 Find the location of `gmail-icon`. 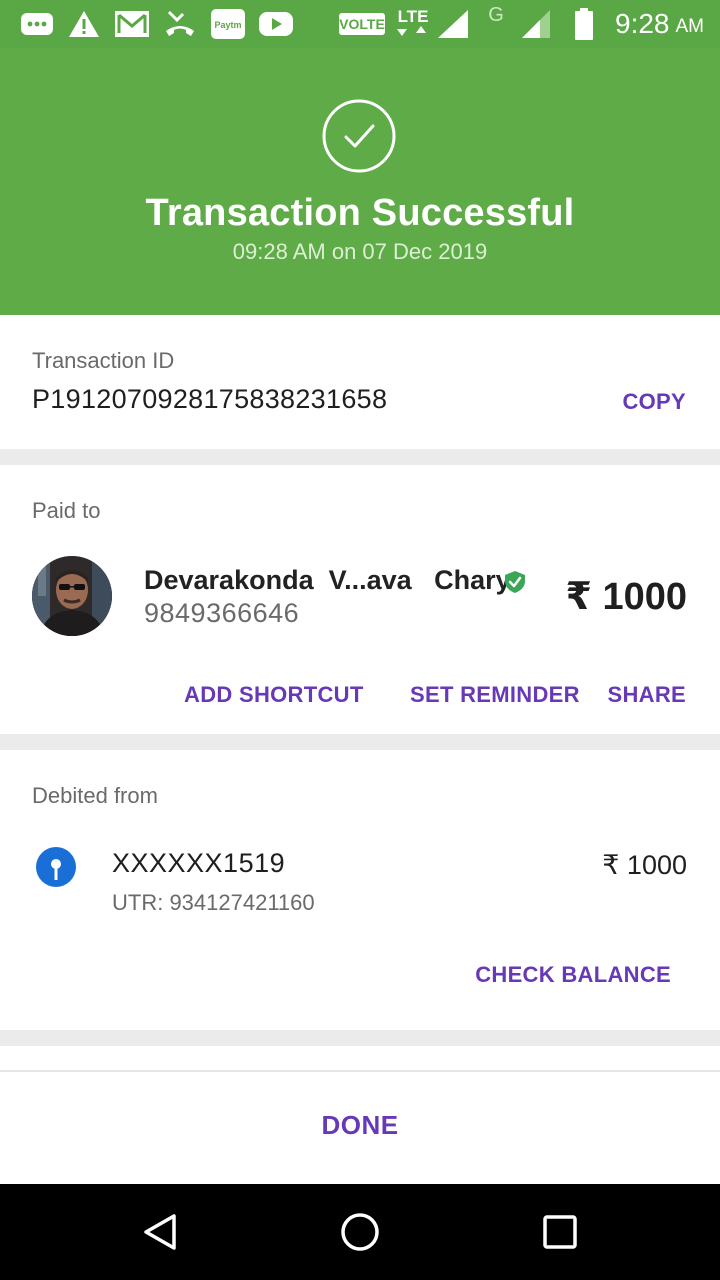

gmail-icon is located at coordinates (132, 24).